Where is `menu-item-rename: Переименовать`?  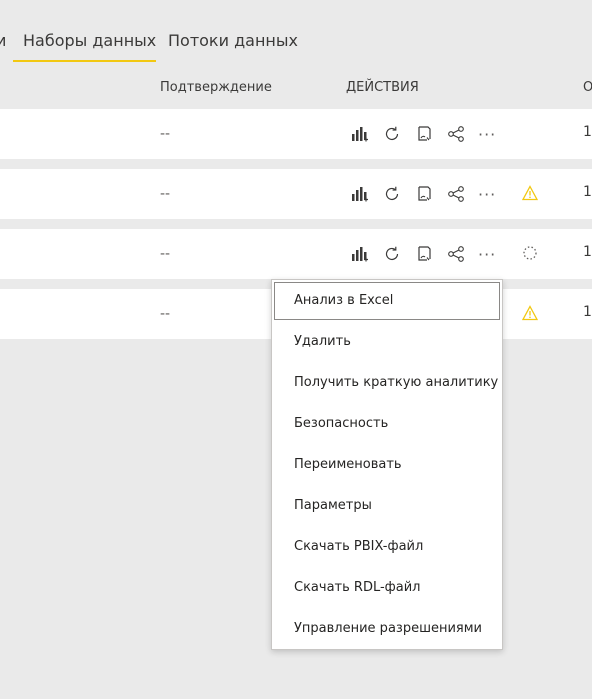 menu-item-rename: Переименовать is located at coordinates (387, 465).